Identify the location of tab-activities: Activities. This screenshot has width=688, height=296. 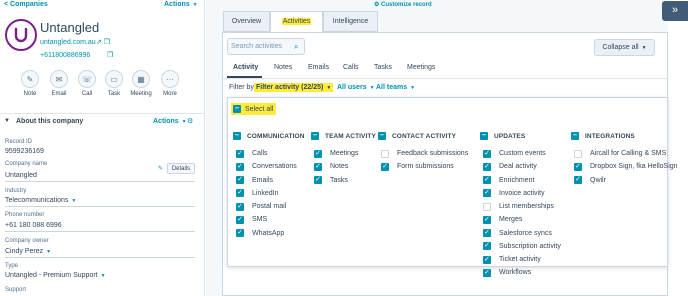
(296, 21).